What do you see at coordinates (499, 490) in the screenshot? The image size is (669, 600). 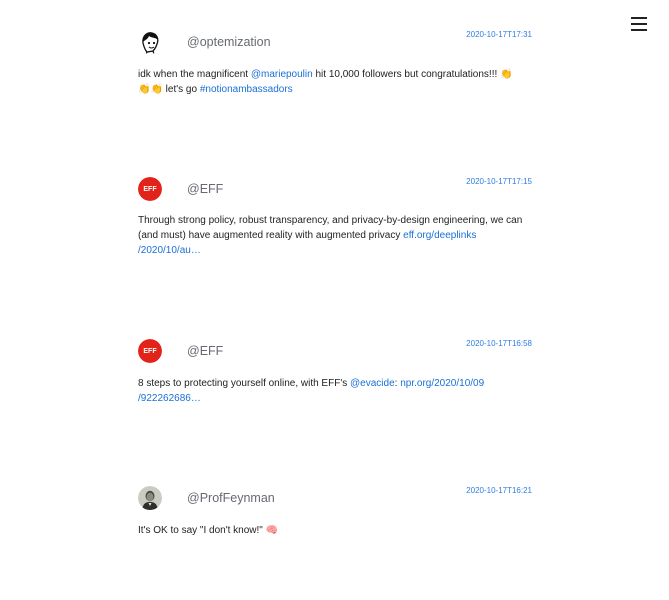 I see `tweet-timestamp: 2020-10-17T16:21` at bounding box center [499, 490].